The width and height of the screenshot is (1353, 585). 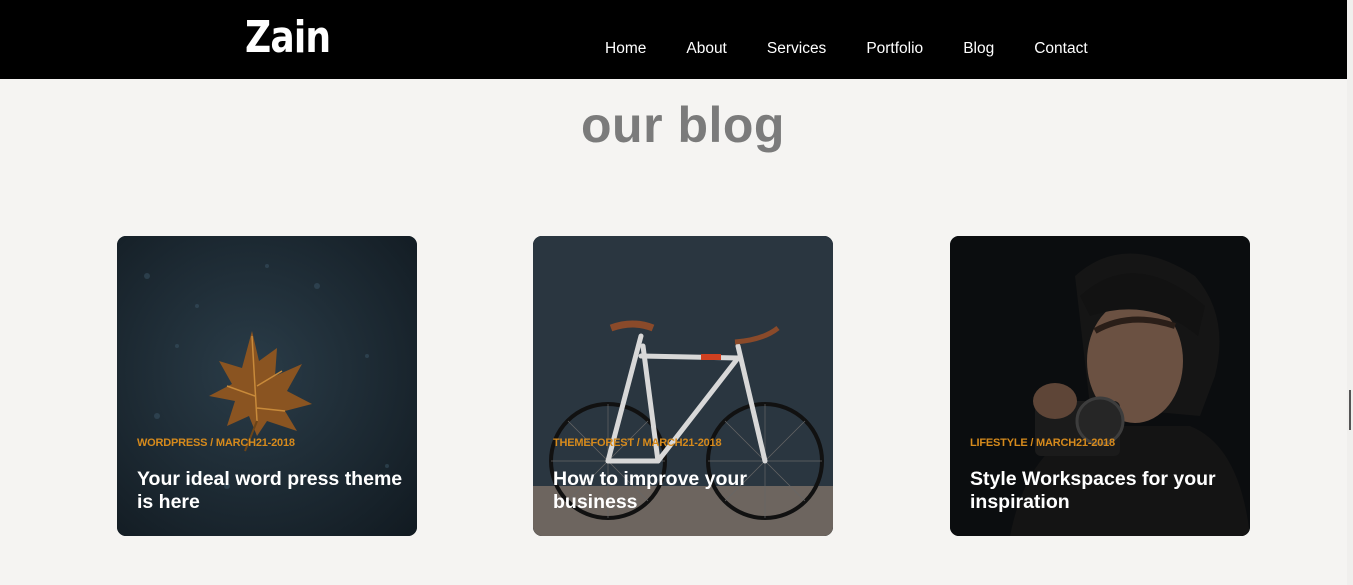 What do you see at coordinates (690, 491) in the screenshot?
I see `blog-card-title: How to improve your business` at bounding box center [690, 491].